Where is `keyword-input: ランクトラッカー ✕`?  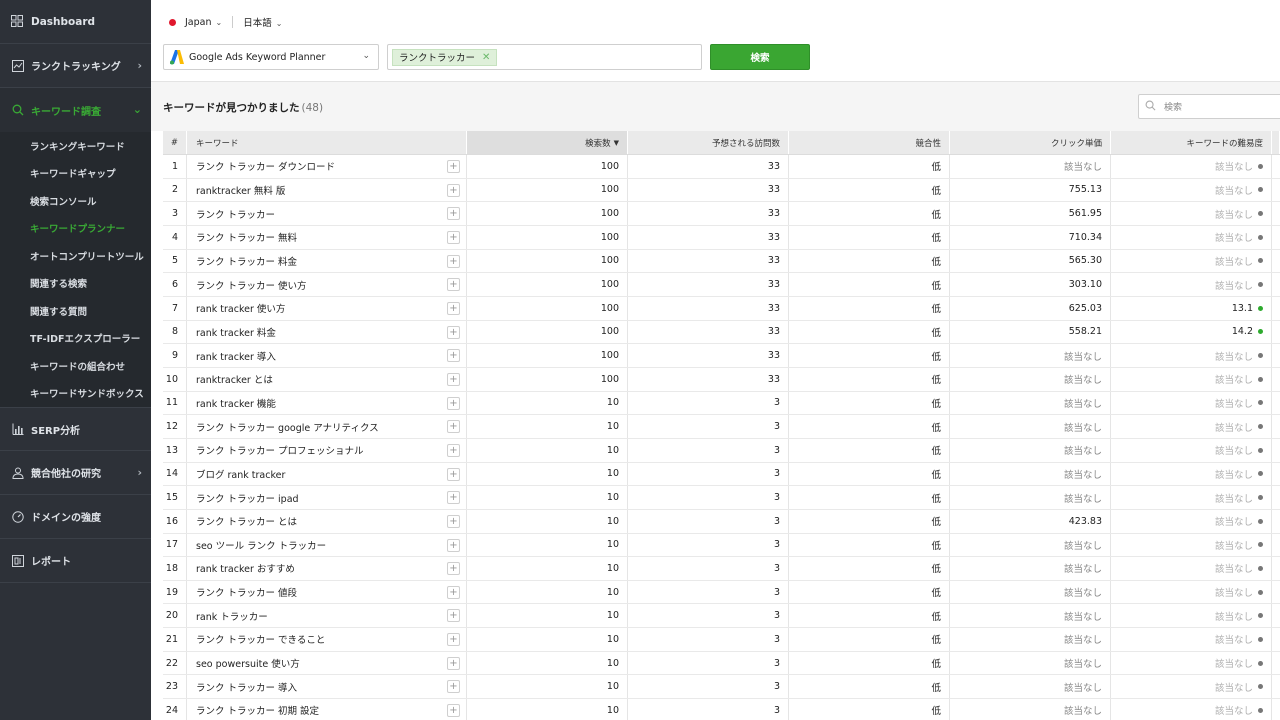
keyword-input: ランクトラッカー ✕ is located at coordinates (544, 57).